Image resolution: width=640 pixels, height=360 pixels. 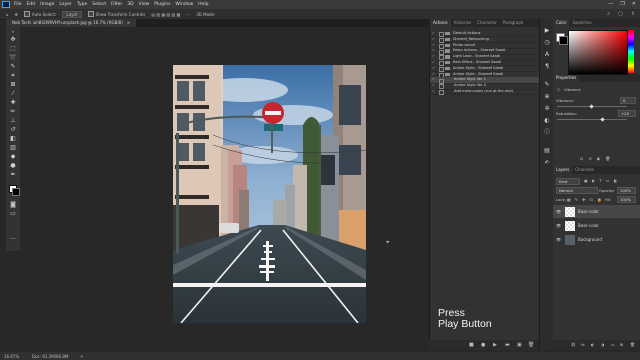 I want to click on dodge-tool-icon: ●, so click(x=13, y=166).